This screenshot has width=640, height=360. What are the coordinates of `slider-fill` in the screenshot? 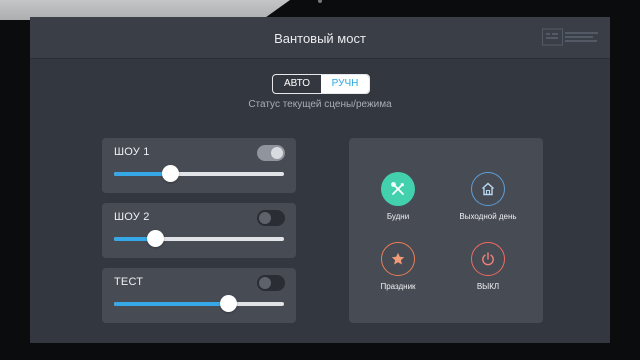 It's located at (171, 304).